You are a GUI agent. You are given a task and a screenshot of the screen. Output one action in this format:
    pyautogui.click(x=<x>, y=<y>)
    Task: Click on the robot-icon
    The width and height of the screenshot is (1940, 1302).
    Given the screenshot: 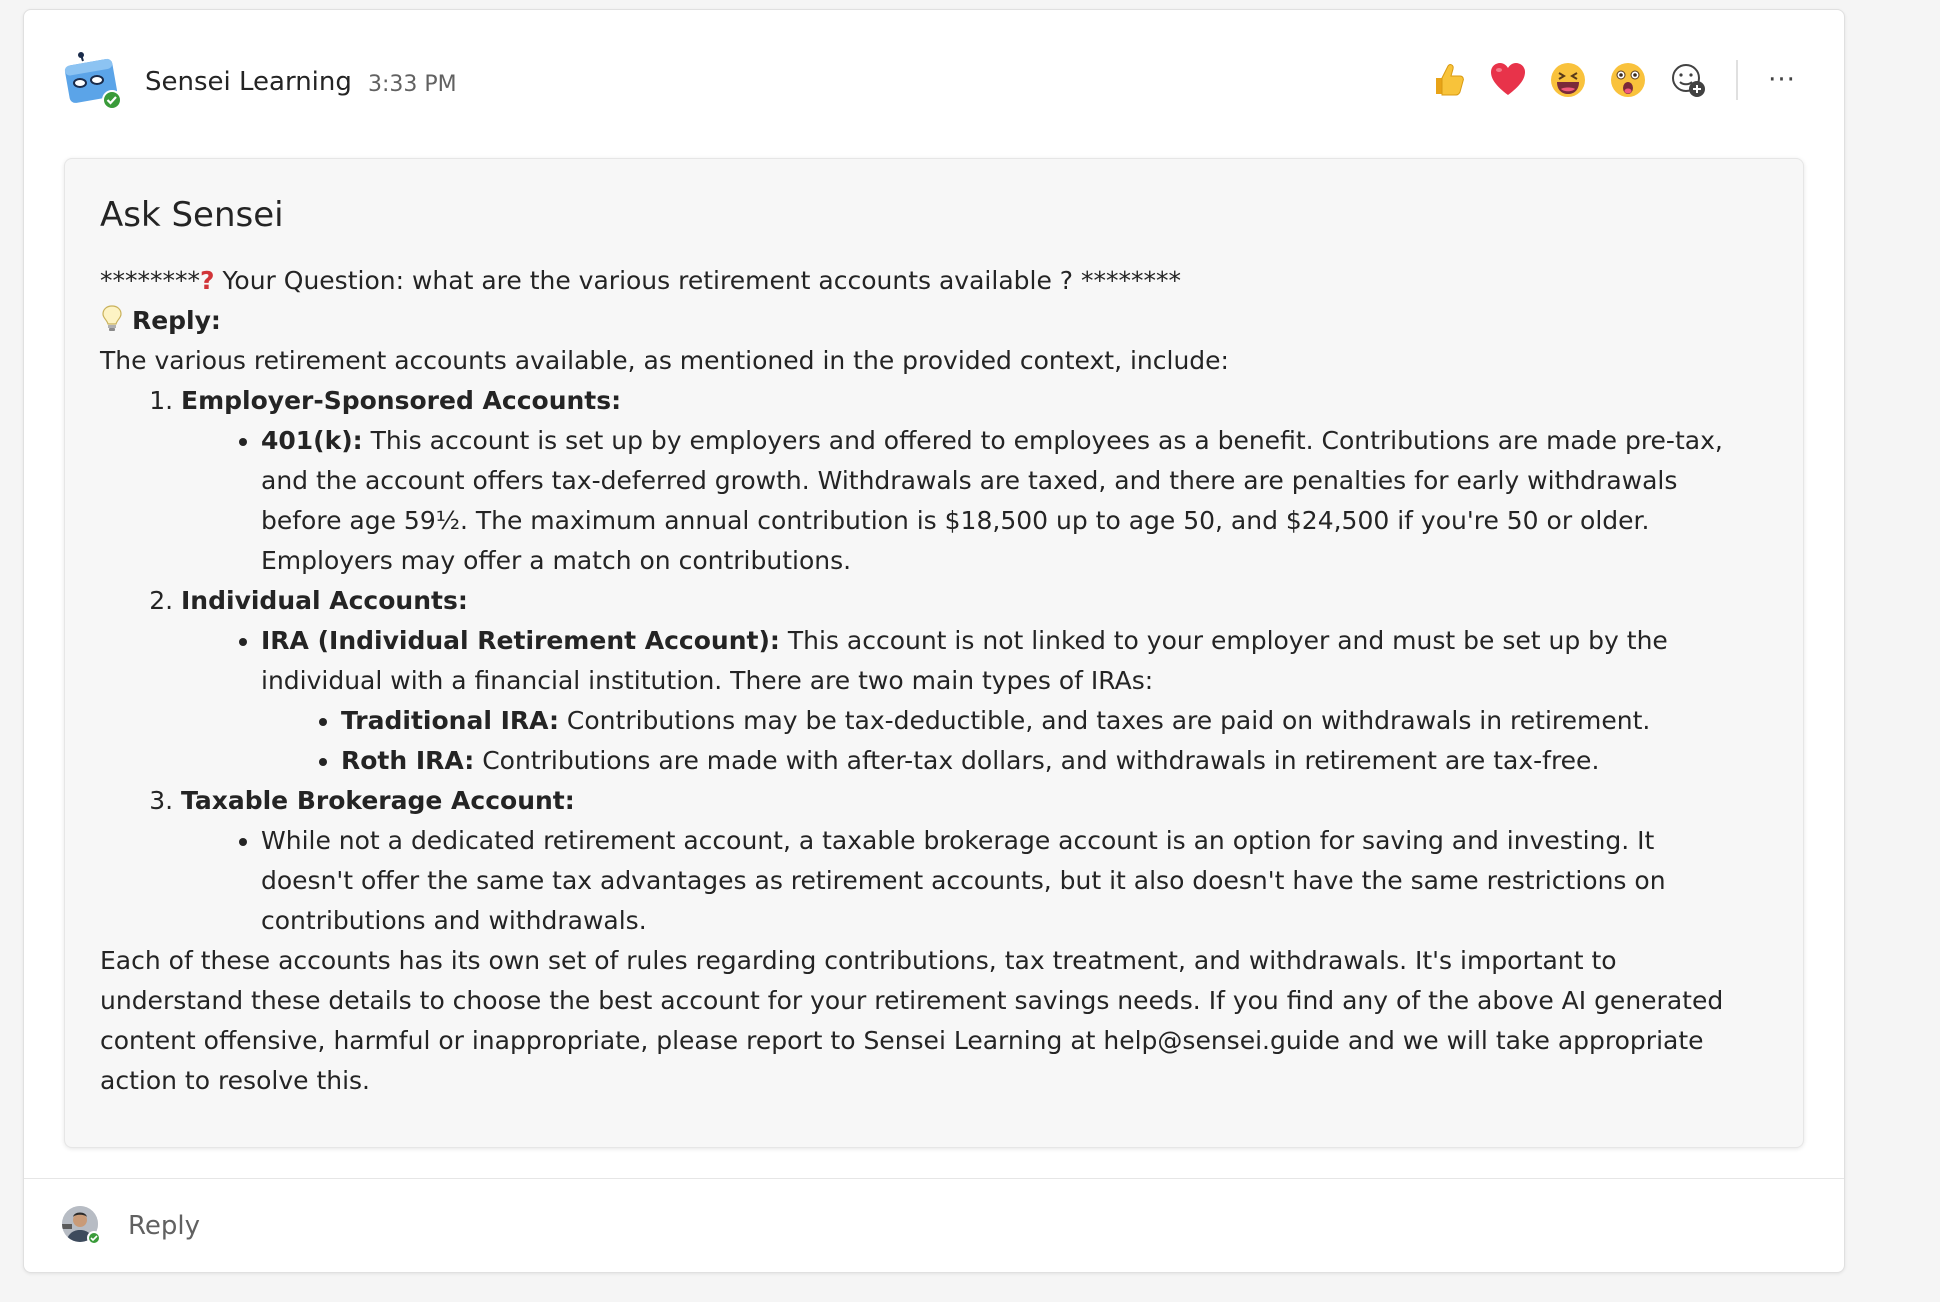 What is the action you would take?
    pyautogui.click(x=93, y=81)
    